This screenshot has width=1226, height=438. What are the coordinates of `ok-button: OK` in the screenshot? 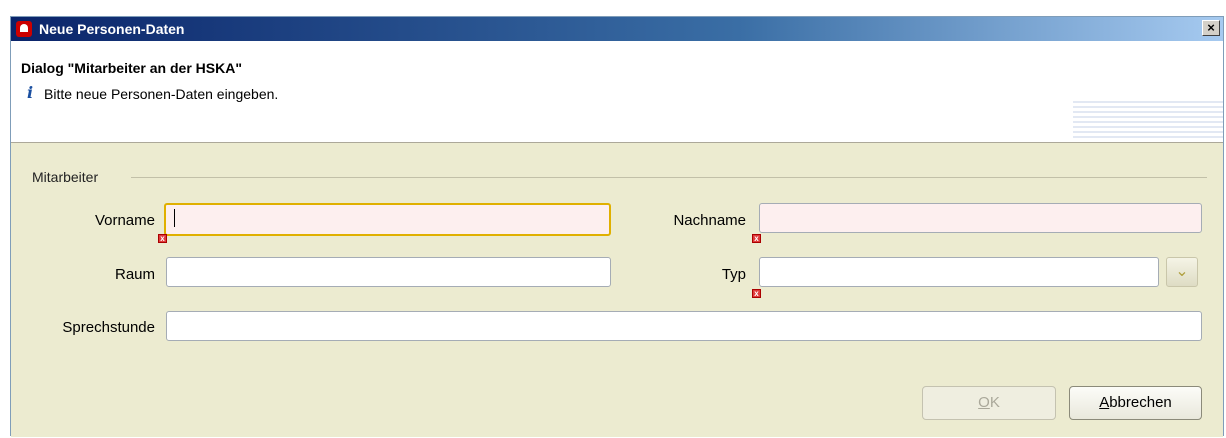 It's located at (989, 403).